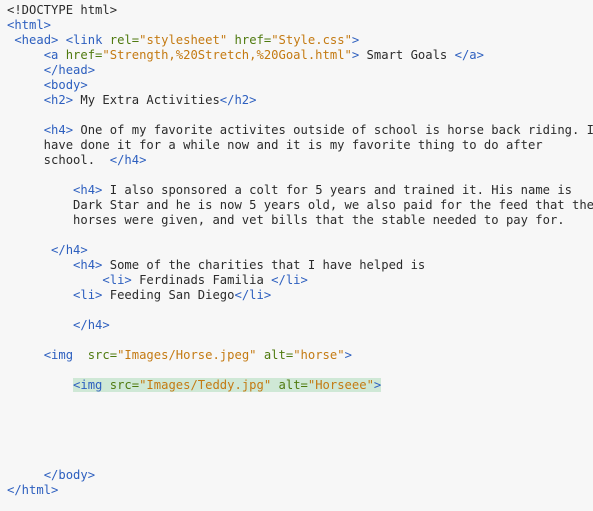  Describe the element at coordinates (146, 100) in the screenshot. I see `code-token: My Extra Activities` at that location.